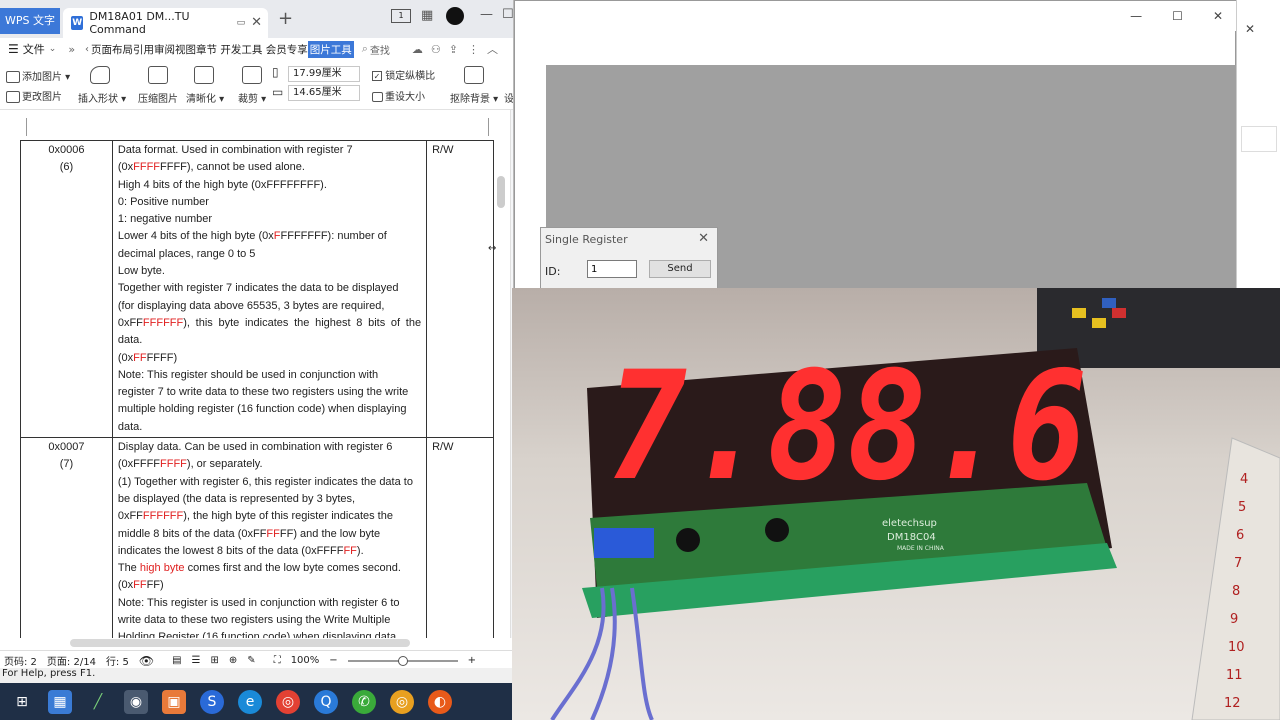 The height and width of the screenshot is (720, 1280). What do you see at coordinates (417, 49) in the screenshot?
I see `cloud-icon: ☁` at bounding box center [417, 49].